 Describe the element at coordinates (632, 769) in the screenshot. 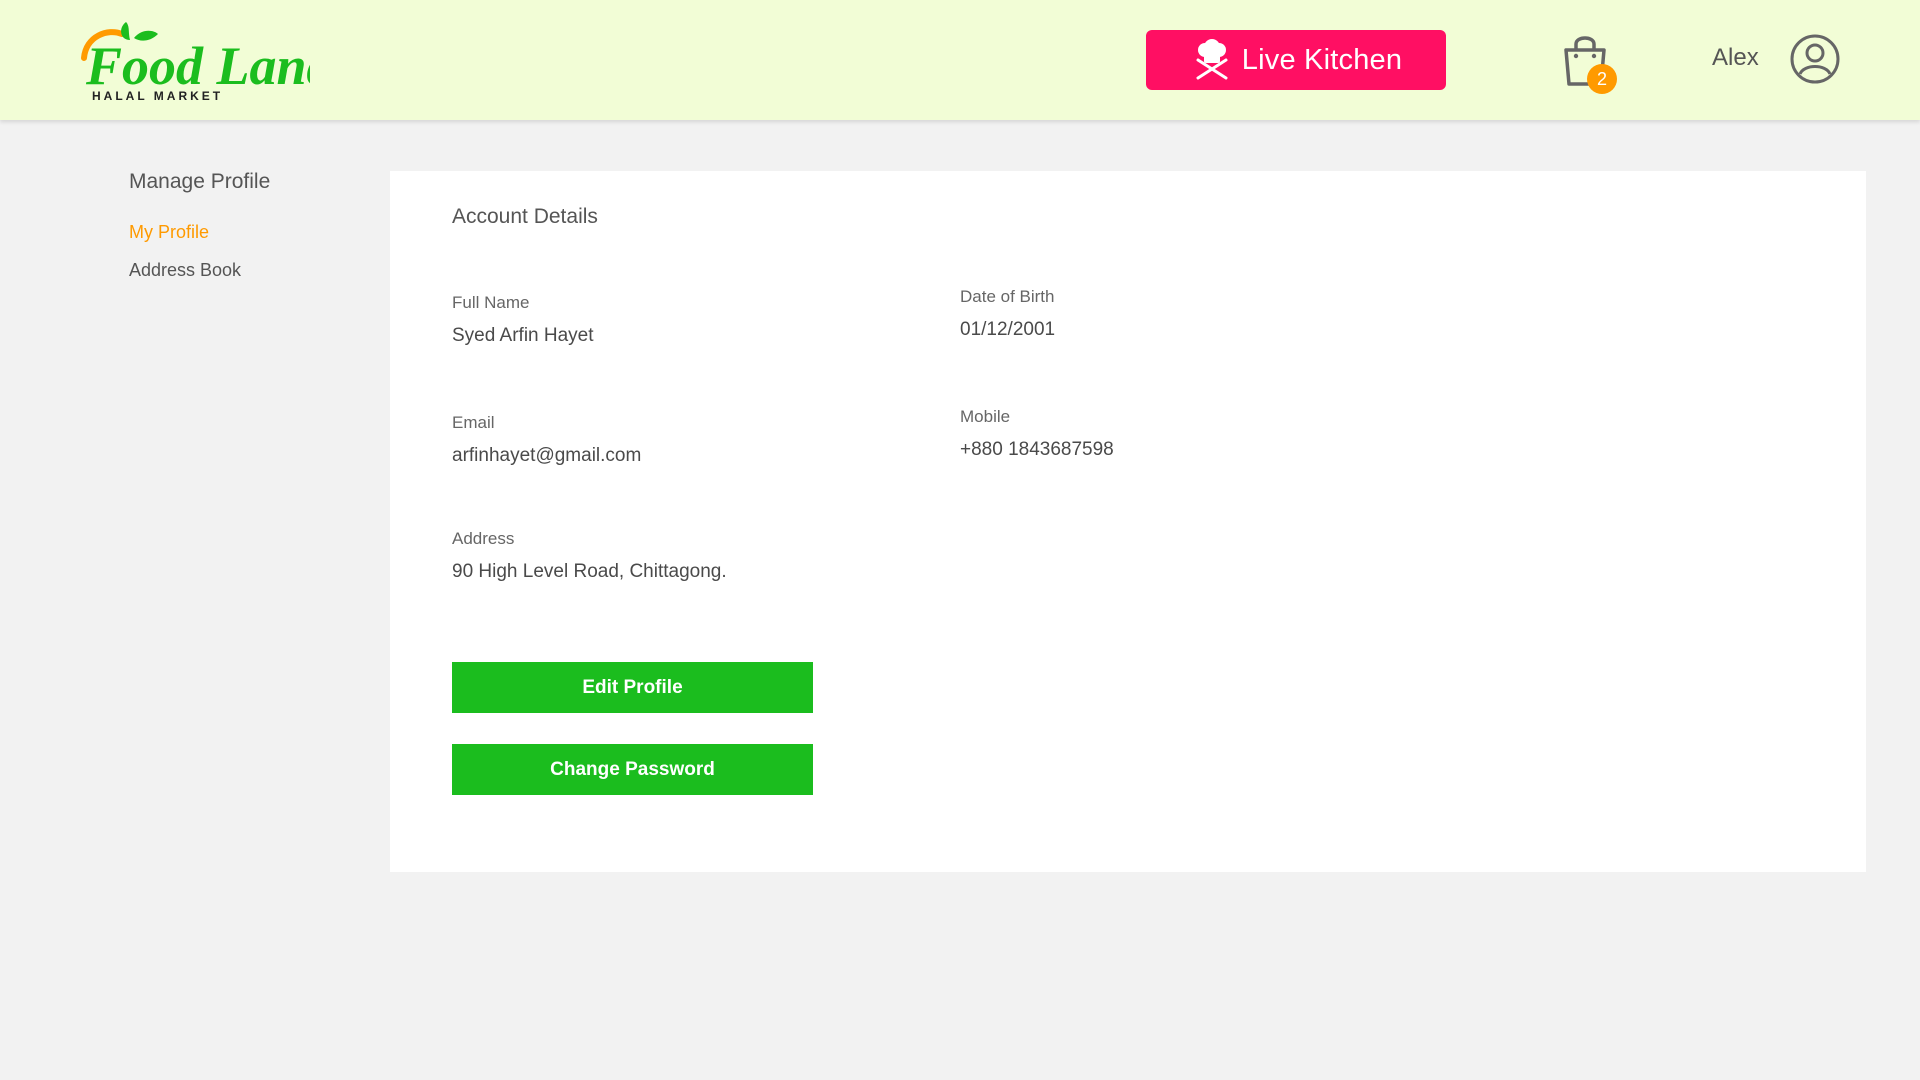

I see `change-password-button: Change Password` at that location.